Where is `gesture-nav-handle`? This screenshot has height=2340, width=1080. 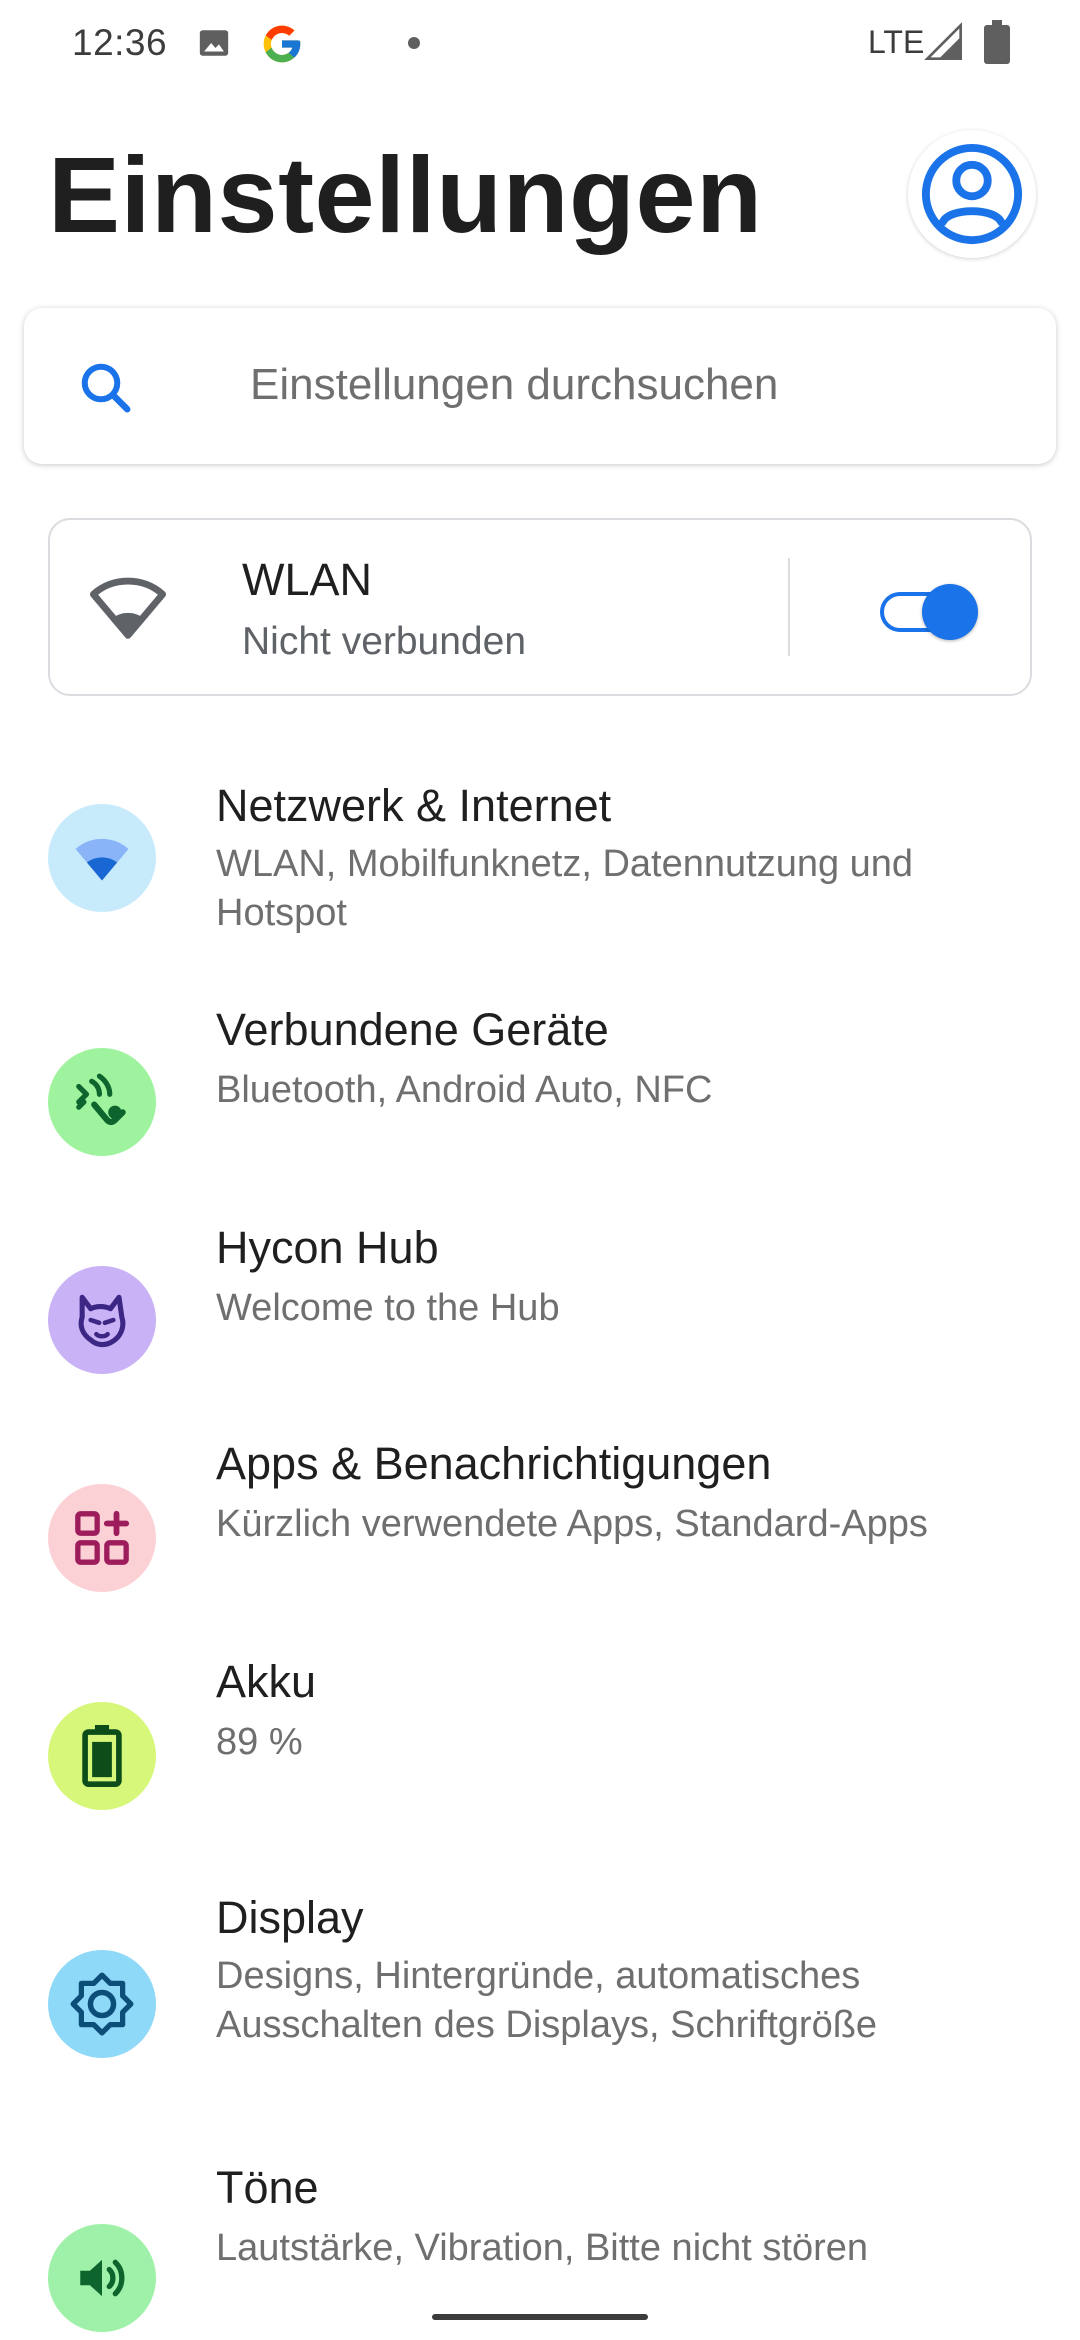 gesture-nav-handle is located at coordinates (540, 2317).